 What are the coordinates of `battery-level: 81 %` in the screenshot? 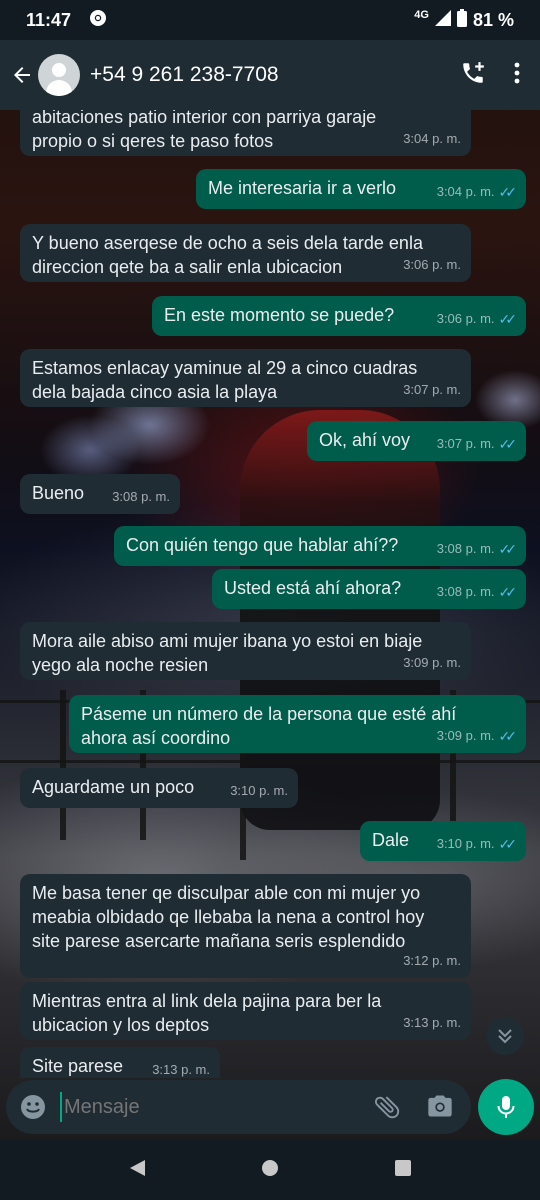 It's located at (493, 19).